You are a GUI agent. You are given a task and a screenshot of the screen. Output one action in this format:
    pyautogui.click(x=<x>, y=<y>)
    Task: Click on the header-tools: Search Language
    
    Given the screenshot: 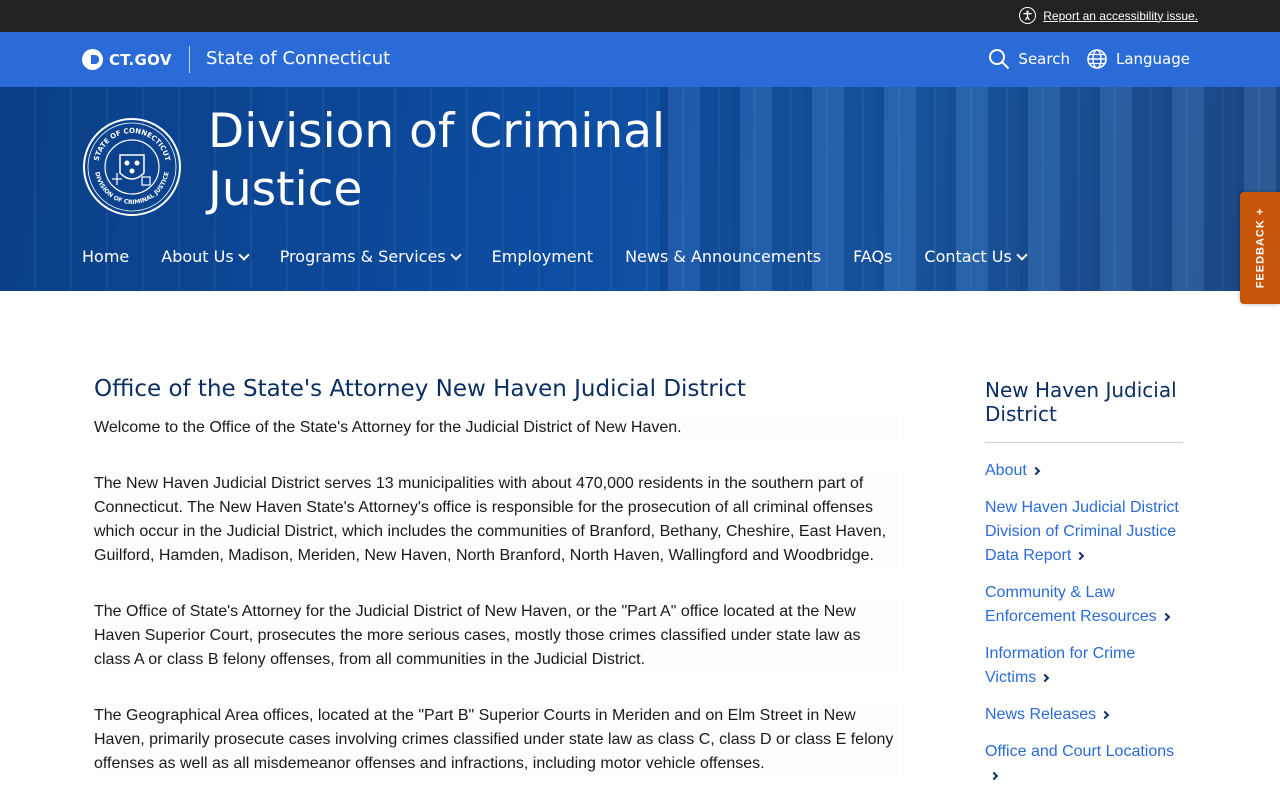 What is the action you would take?
    pyautogui.click(x=1089, y=59)
    